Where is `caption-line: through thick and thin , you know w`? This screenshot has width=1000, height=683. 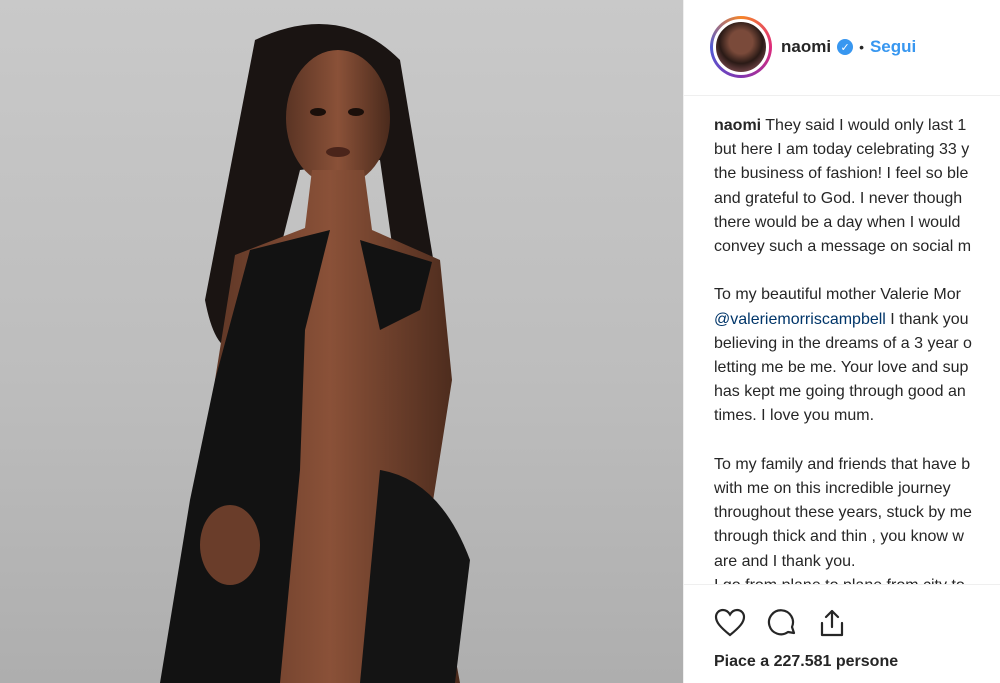
caption-line: through thick and thin , you know w is located at coordinates (839, 537).